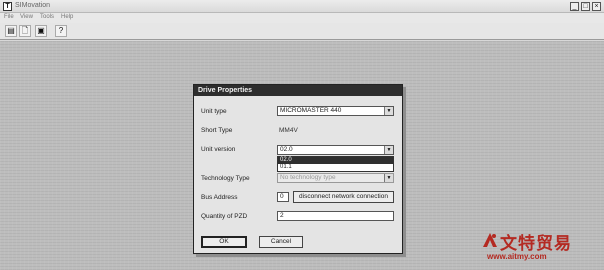 The width and height of the screenshot is (604, 270). Describe the element at coordinates (25, 31) in the screenshot. I see `open-file-icon: 🗋` at that location.